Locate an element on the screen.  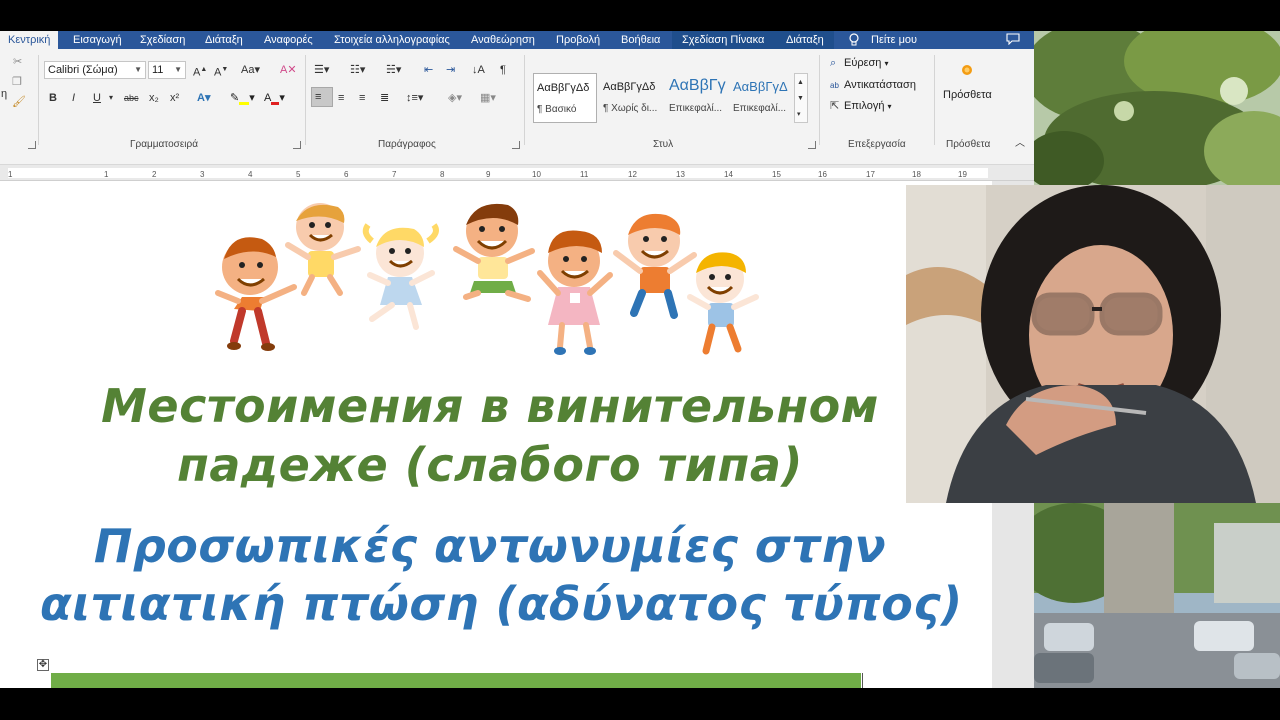
tab-table-layout: Διάταξη is located at coordinates (805, 40).